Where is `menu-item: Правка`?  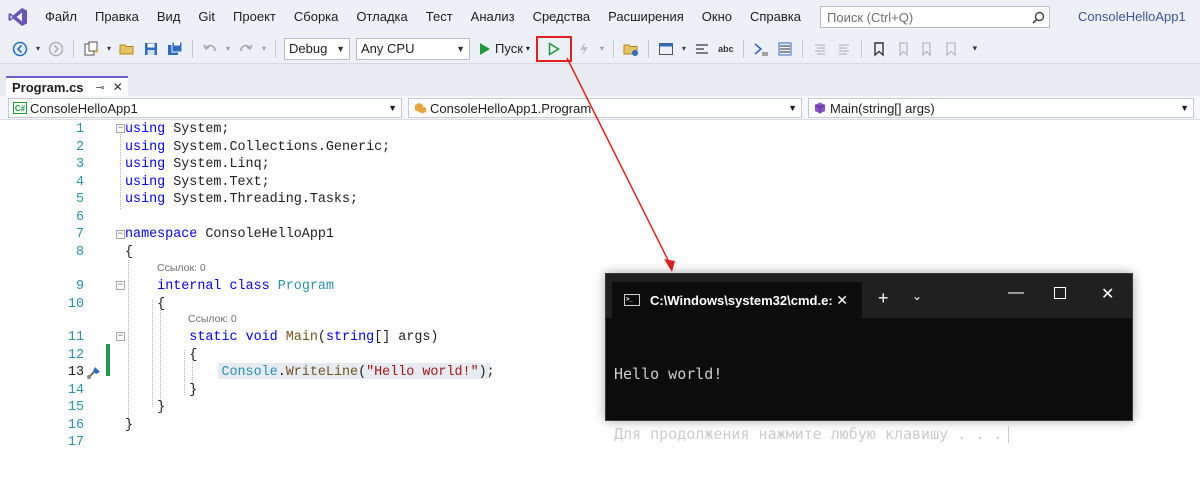 menu-item: Правка is located at coordinates (117, 17).